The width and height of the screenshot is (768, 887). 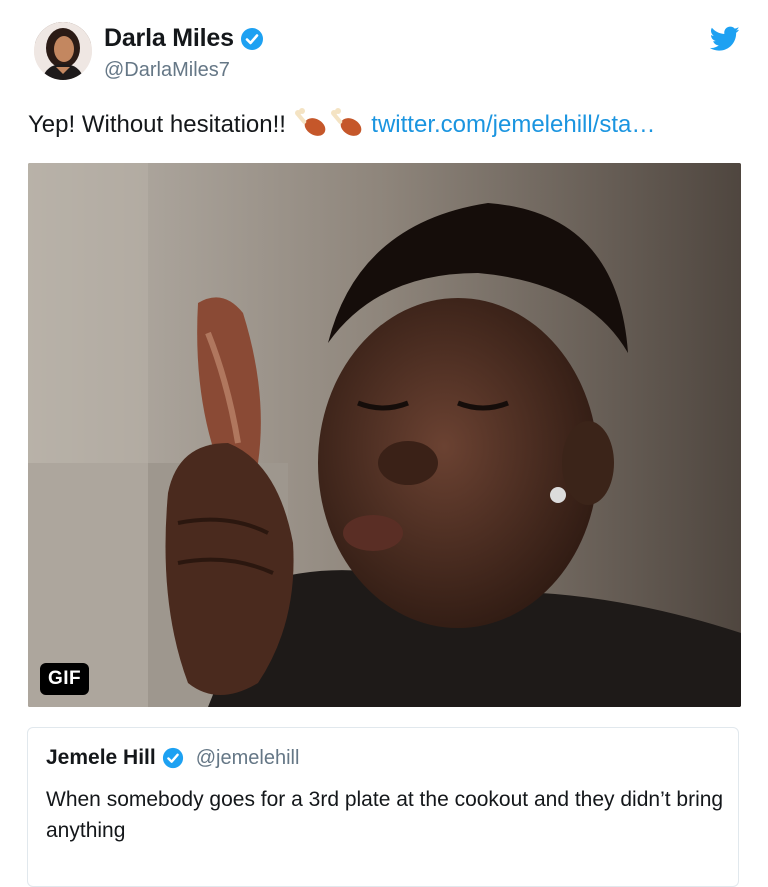 I want to click on author-display-name: Darla Miles, so click(x=169, y=38).